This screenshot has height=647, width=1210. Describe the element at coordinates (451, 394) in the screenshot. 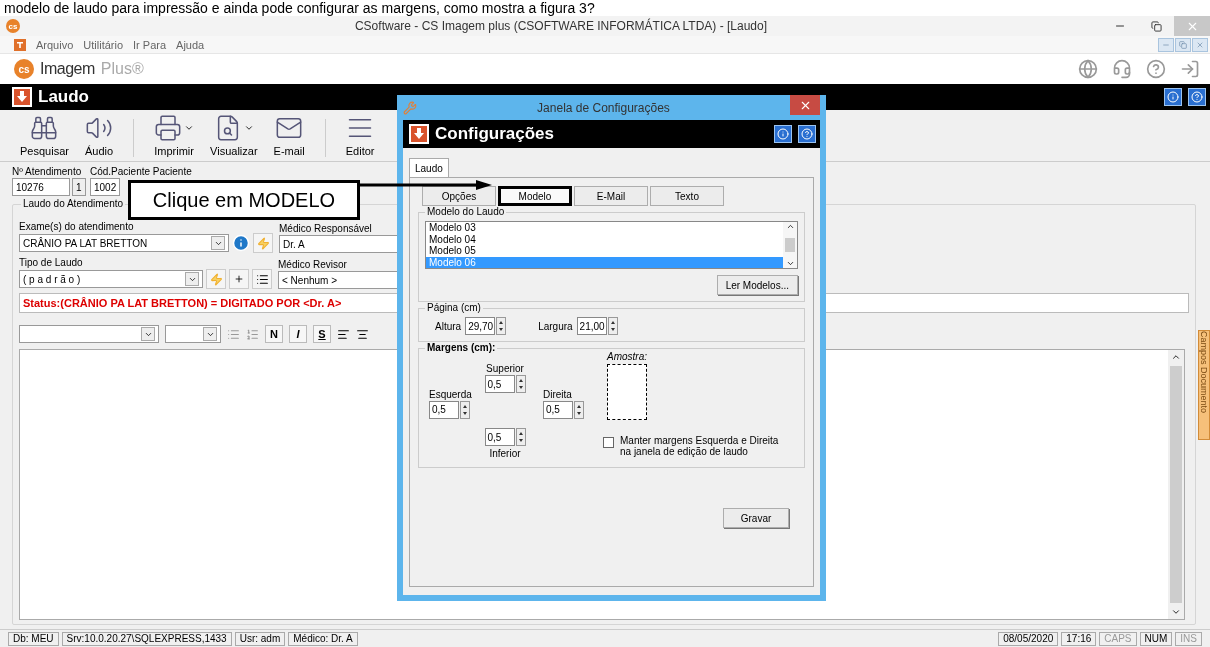

I see `field-label: Esquerda` at that location.